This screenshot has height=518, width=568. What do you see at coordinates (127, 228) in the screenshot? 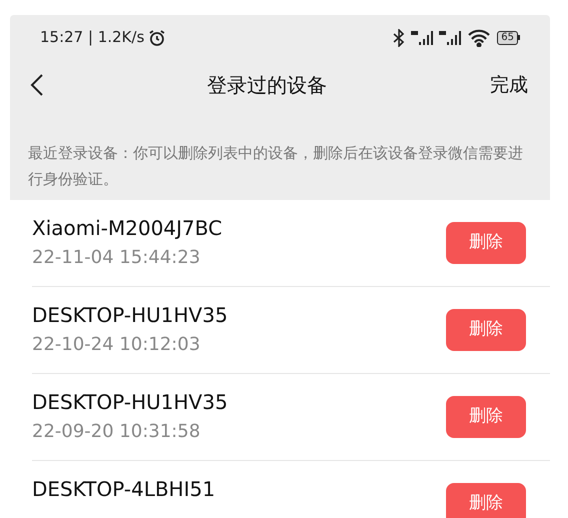
I see `device-name: Xiaomi-M2004J7BC` at bounding box center [127, 228].